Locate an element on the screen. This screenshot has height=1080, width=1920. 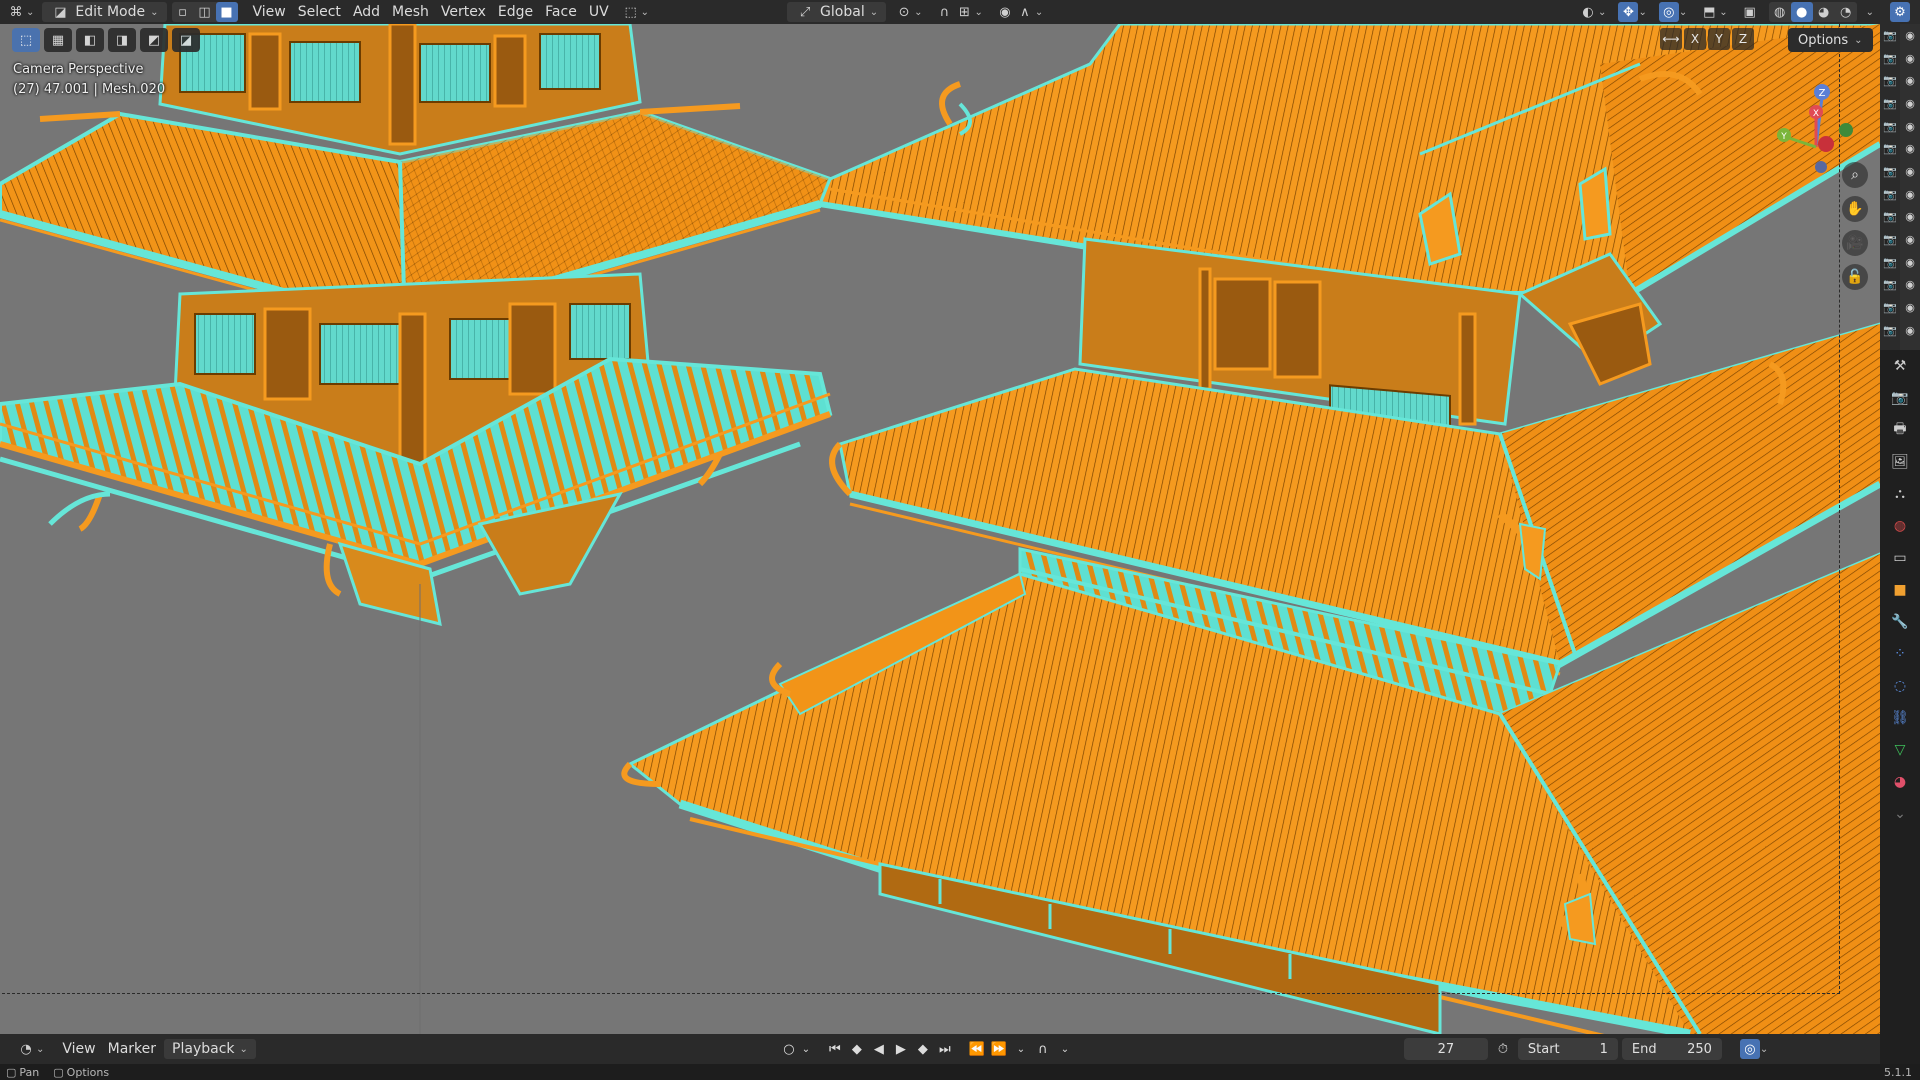
timeline-view-options: ◎ ⌄ is located at coordinates (1754, 1049).